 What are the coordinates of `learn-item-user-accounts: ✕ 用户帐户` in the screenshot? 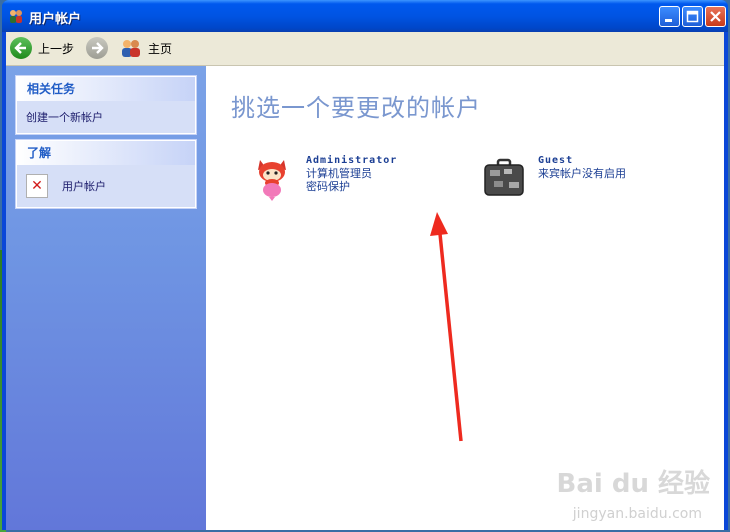 It's located at (106, 186).